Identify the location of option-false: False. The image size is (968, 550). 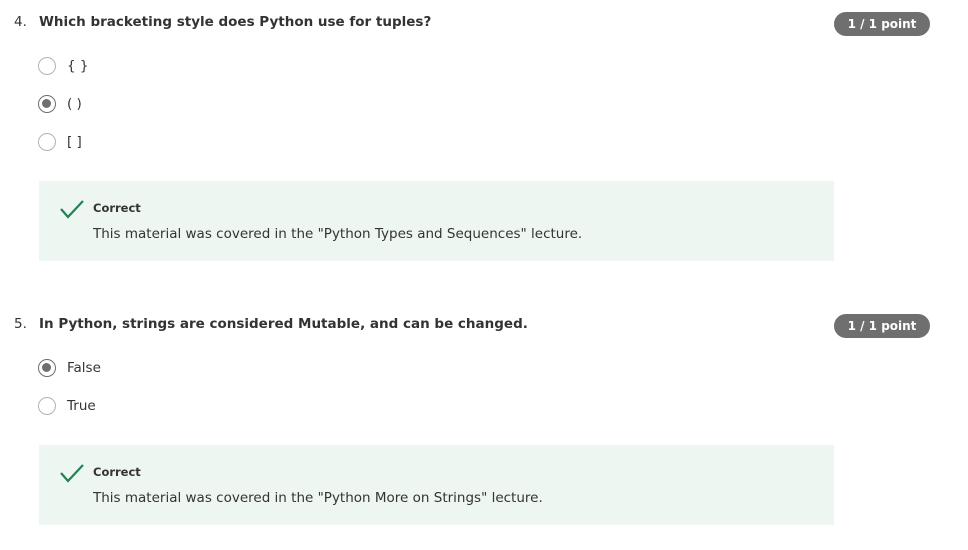
(69, 368).